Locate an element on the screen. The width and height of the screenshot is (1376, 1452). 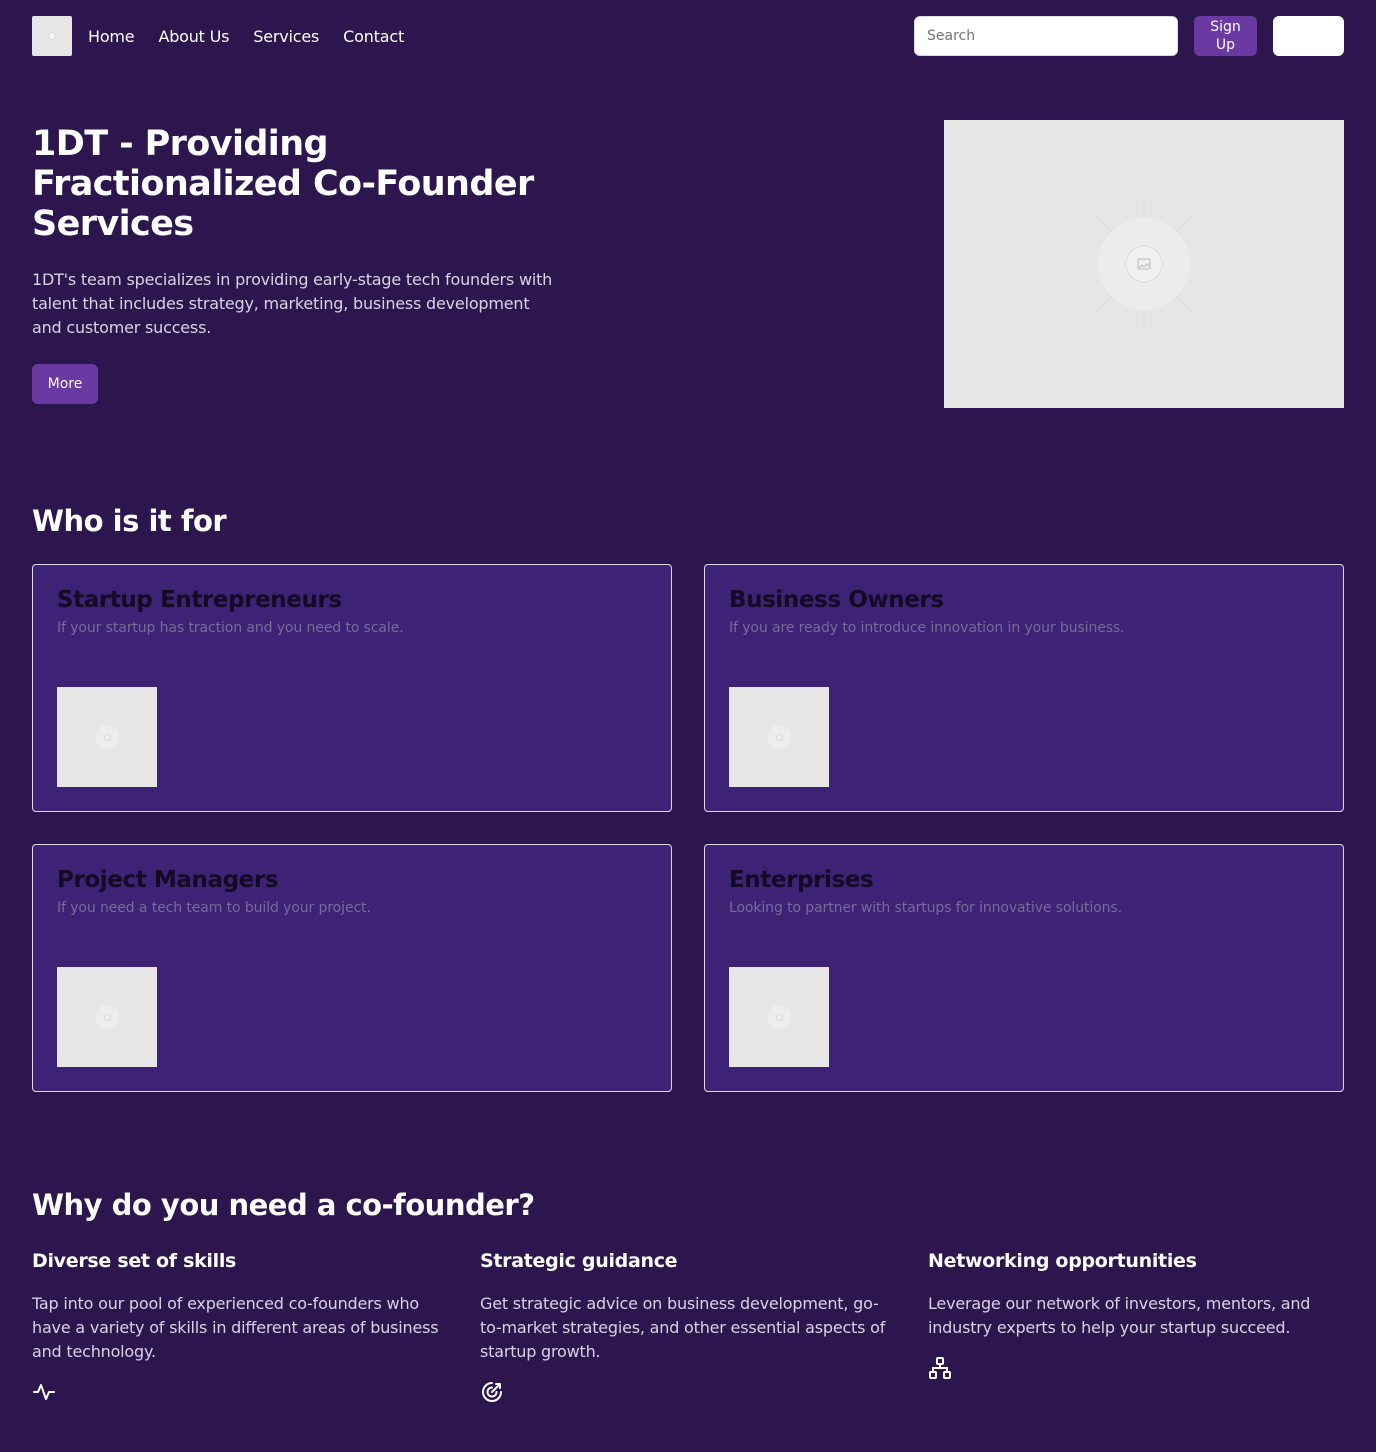
nav-links: Home About Us Services Contact is located at coordinates (246, 36).